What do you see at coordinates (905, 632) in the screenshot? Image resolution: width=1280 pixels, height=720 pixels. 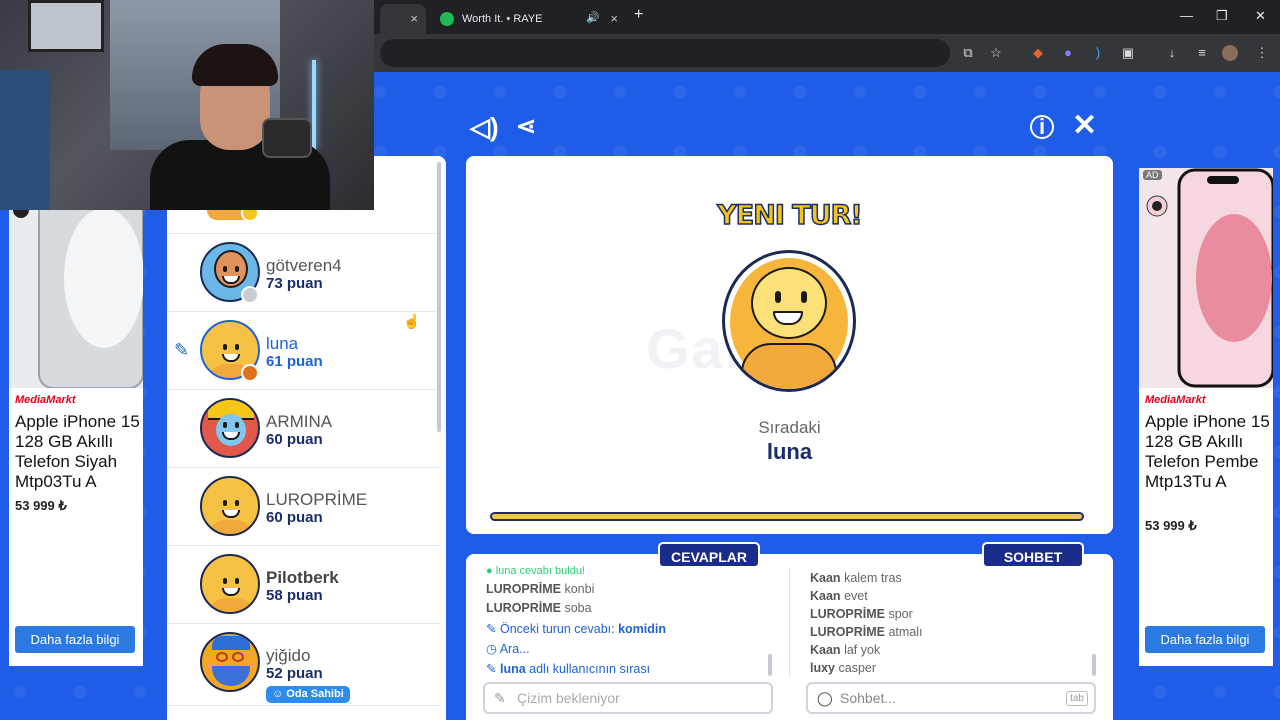 I see `message-text: atmalı` at bounding box center [905, 632].